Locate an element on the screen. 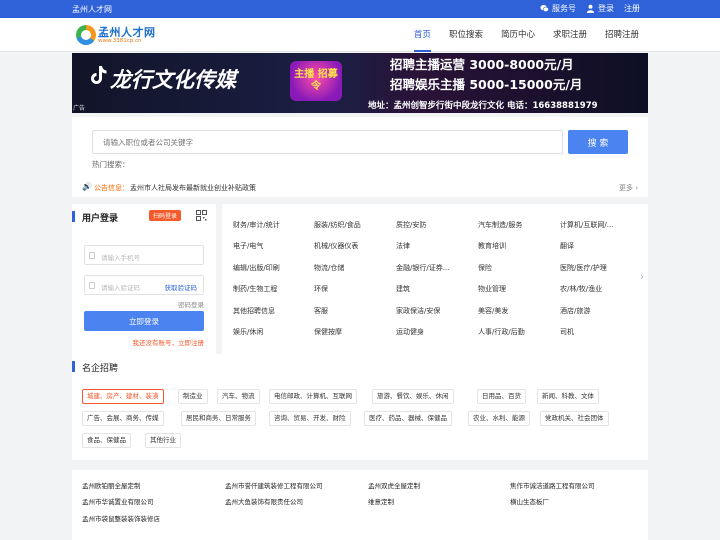  category-link: 物流/仓储 is located at coordinates (352, 268).